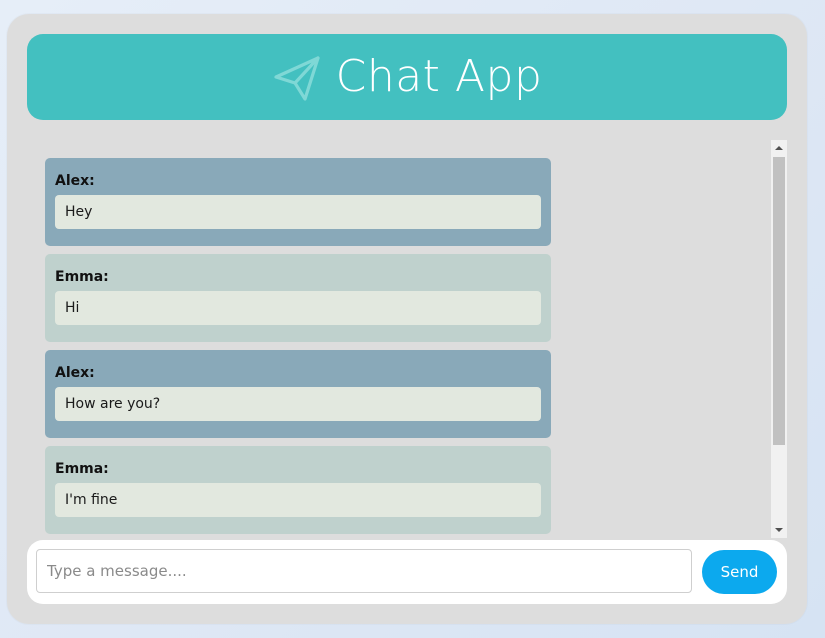  I want to click on app-header: Chat App, so click(407, 77).